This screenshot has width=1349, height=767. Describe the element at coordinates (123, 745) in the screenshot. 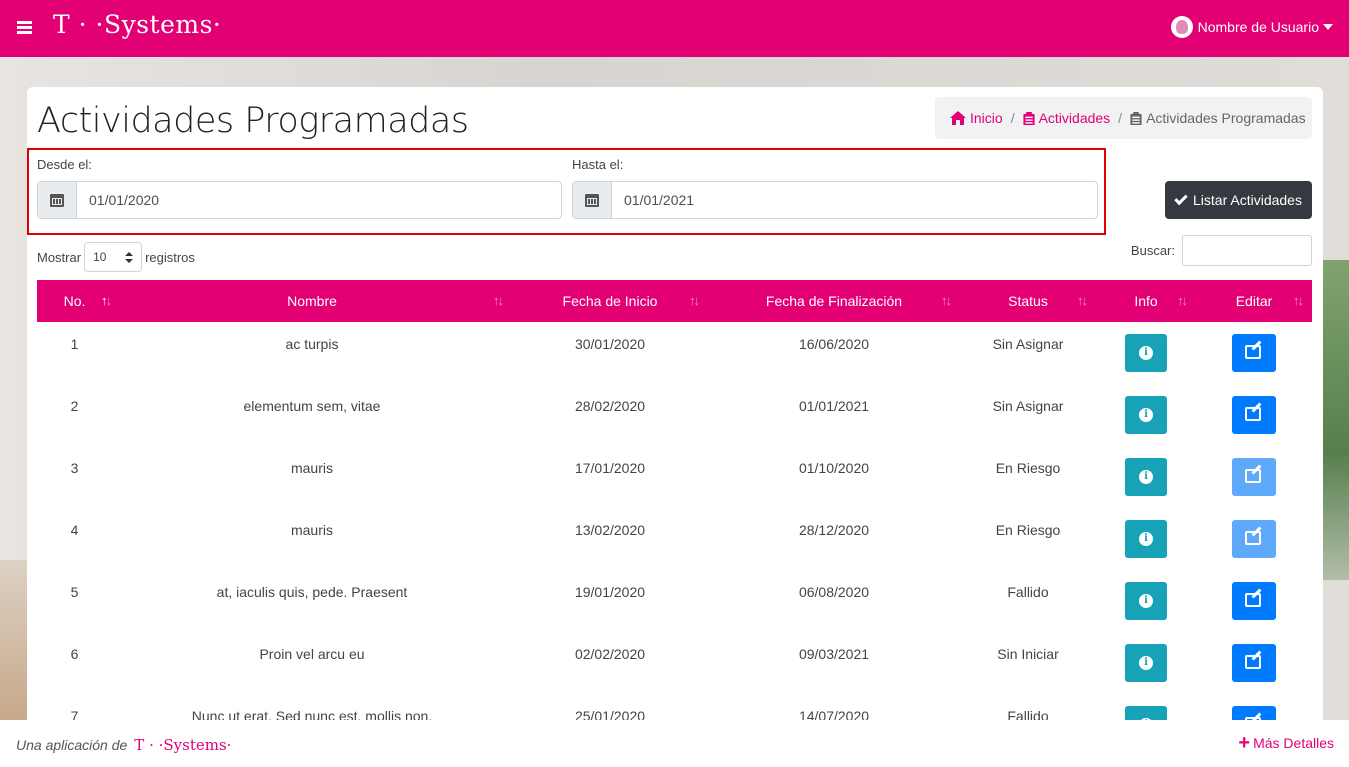

I see `footer-credit: Una aplicación de T · ·Systems·` at that location.